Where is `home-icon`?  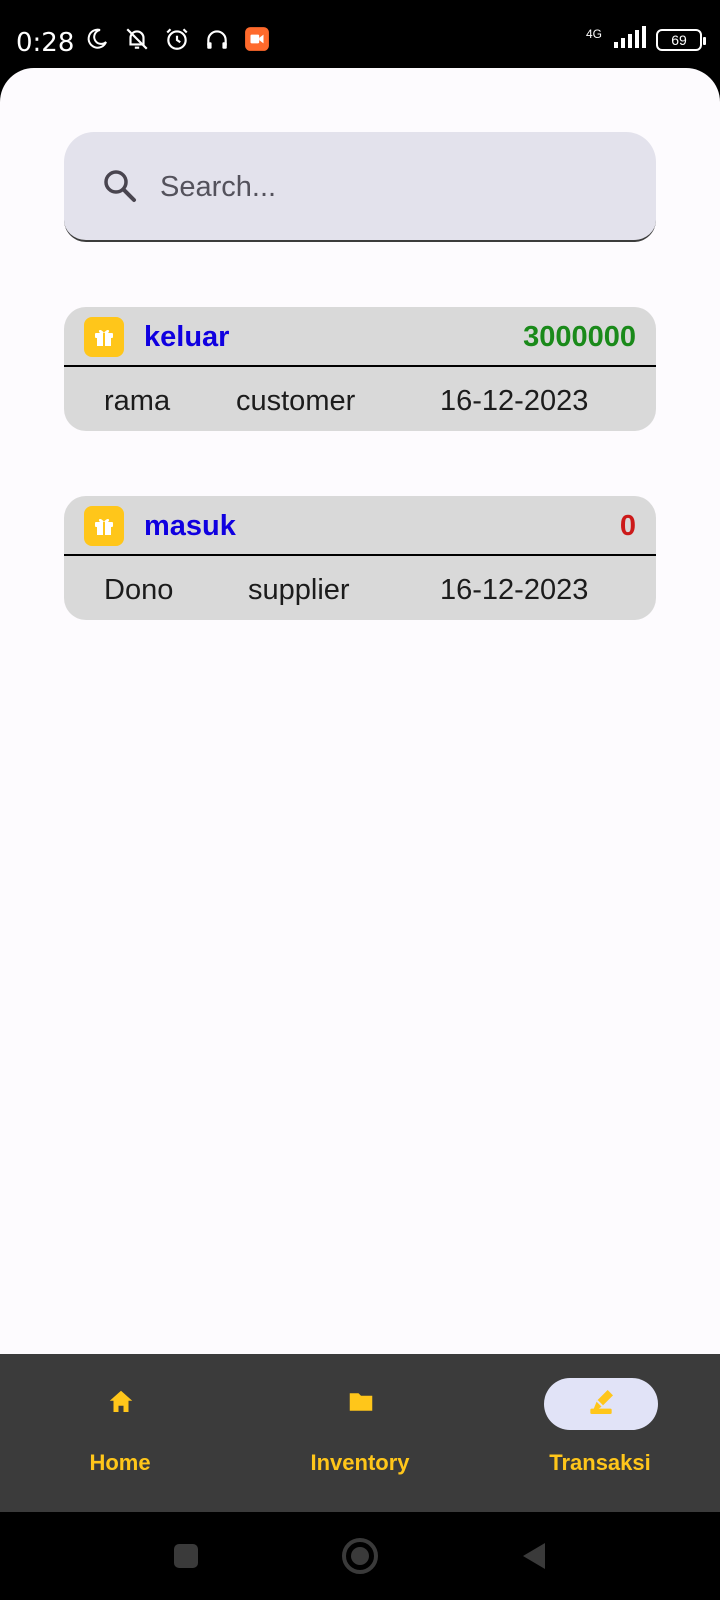
home-icon is located at coordinates (121, 1404).